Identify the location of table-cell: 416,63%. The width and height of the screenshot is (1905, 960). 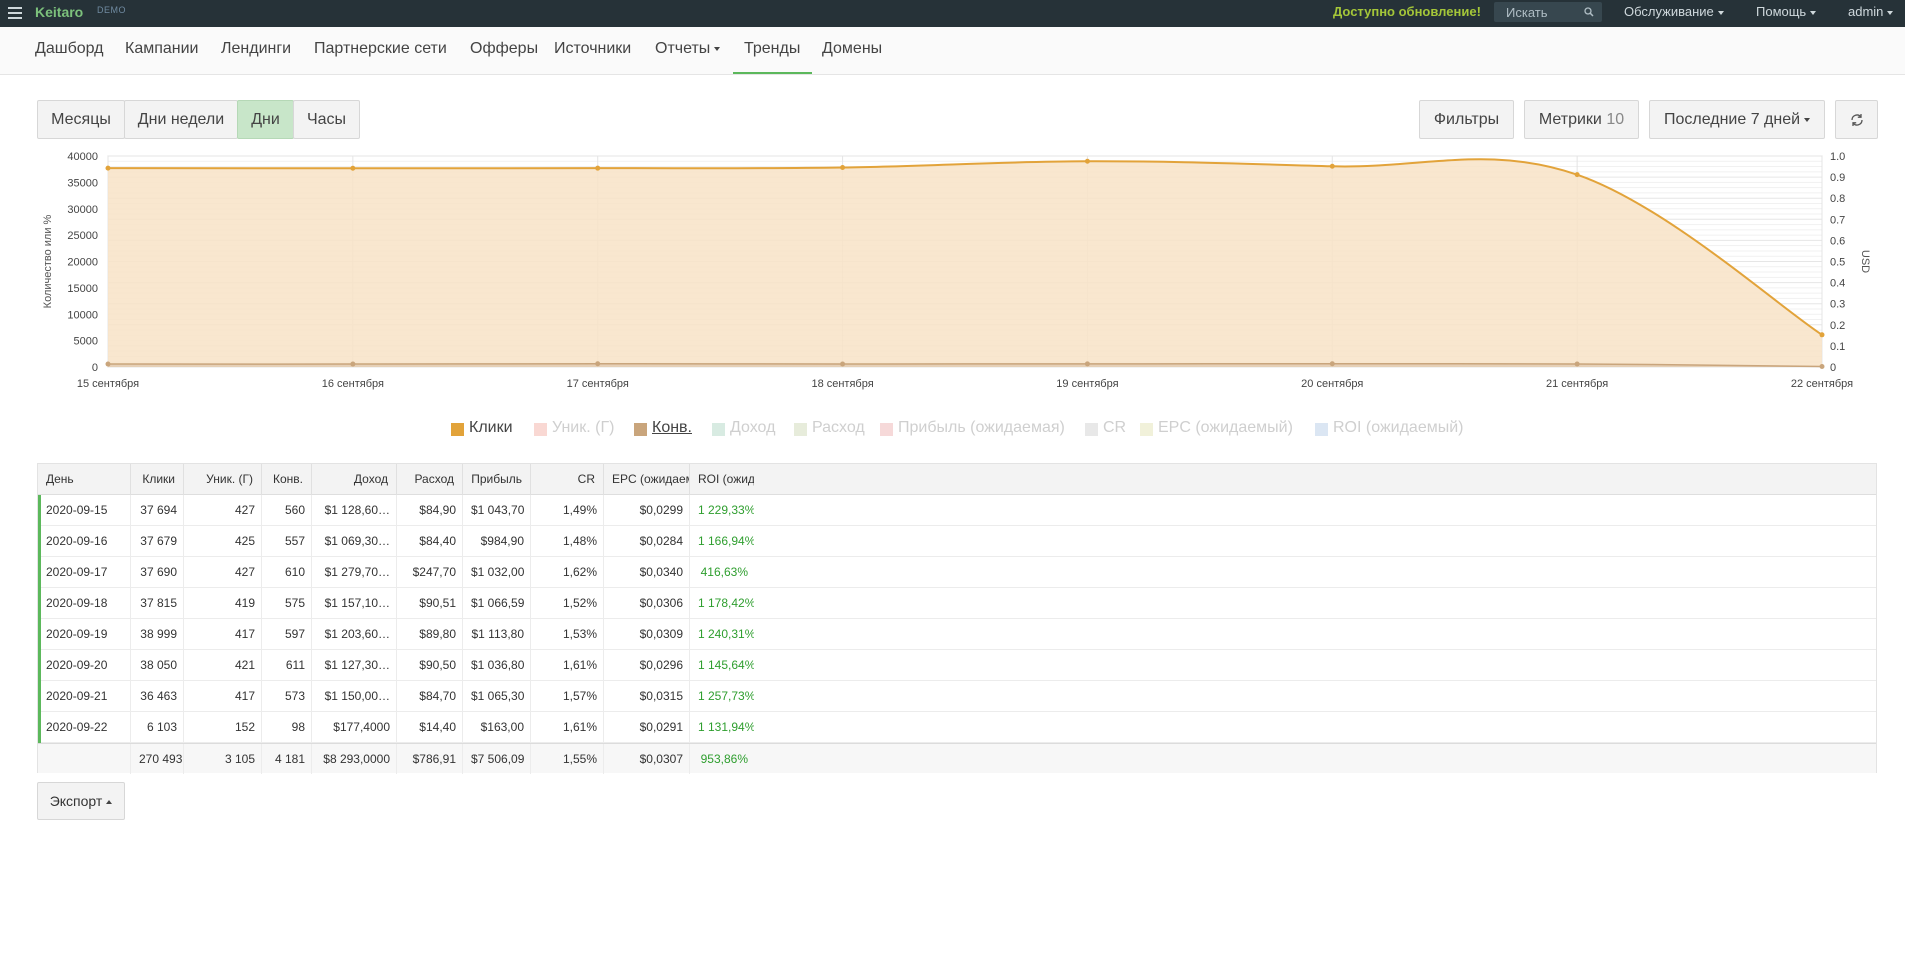
(724, 572).